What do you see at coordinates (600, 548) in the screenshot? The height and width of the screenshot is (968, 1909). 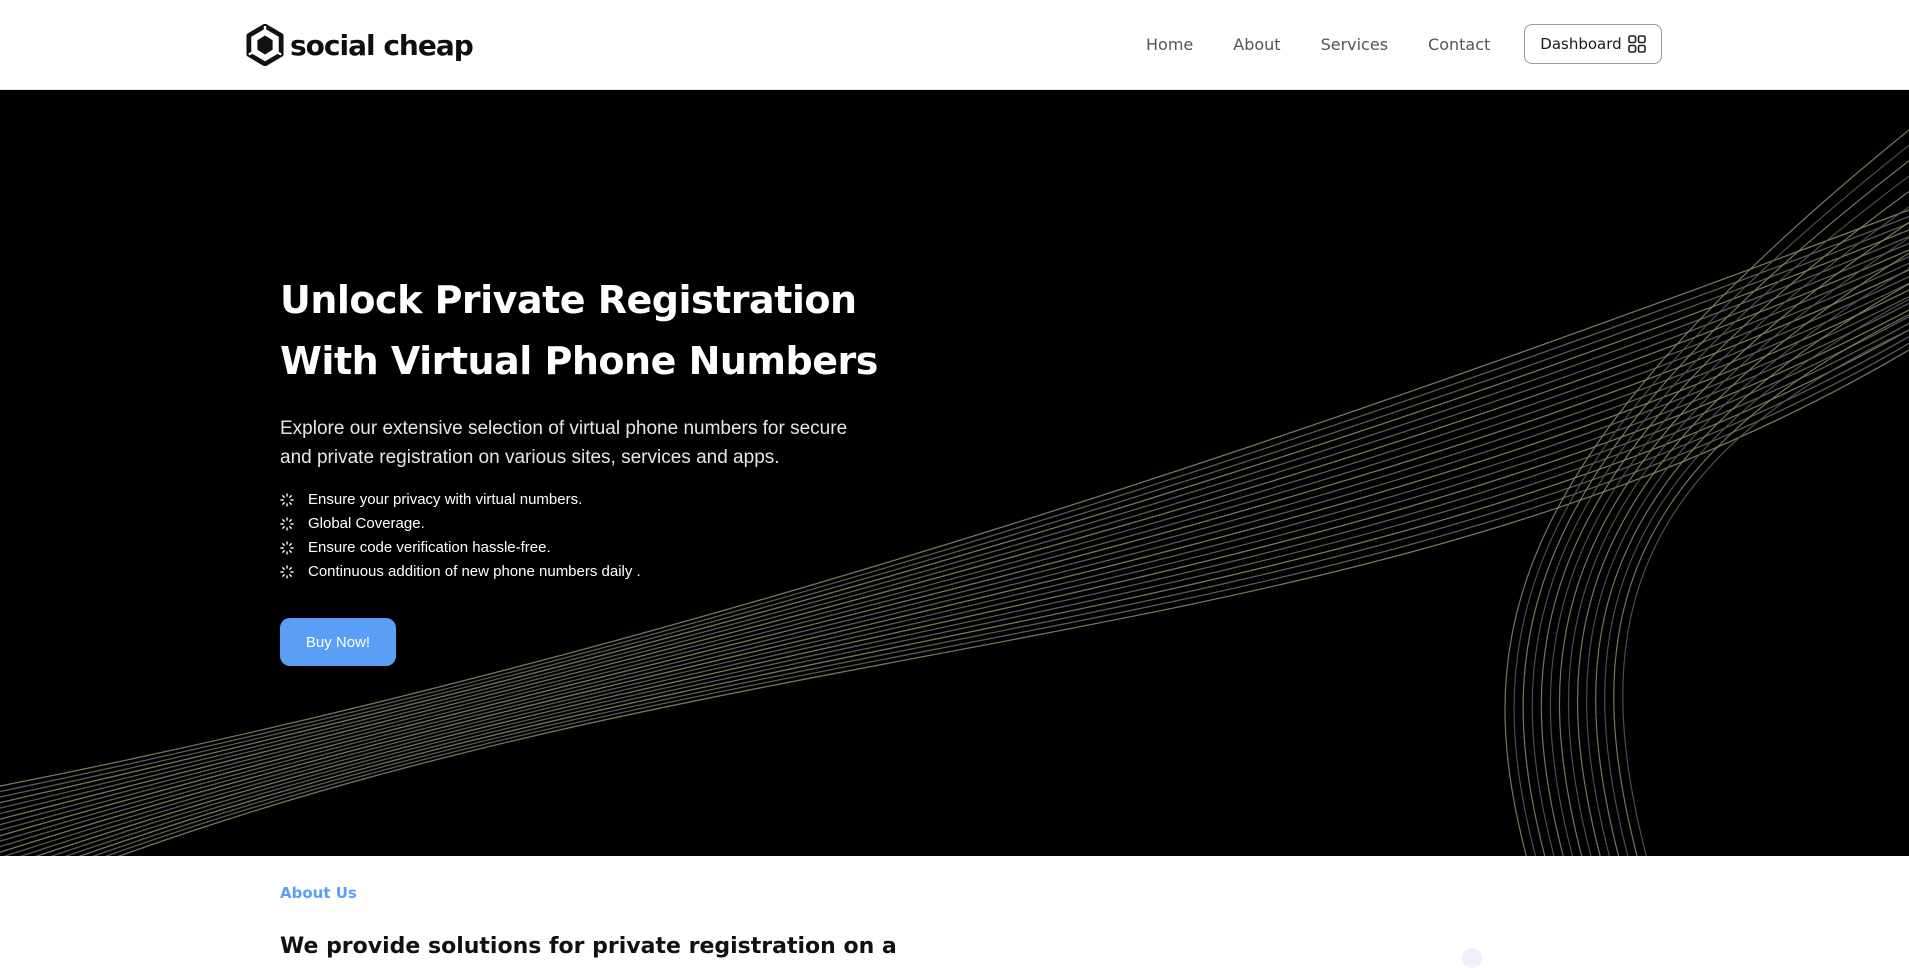 I see `feature-item: Ensure code verification hassle-free.` at bounding box center [600, 548].